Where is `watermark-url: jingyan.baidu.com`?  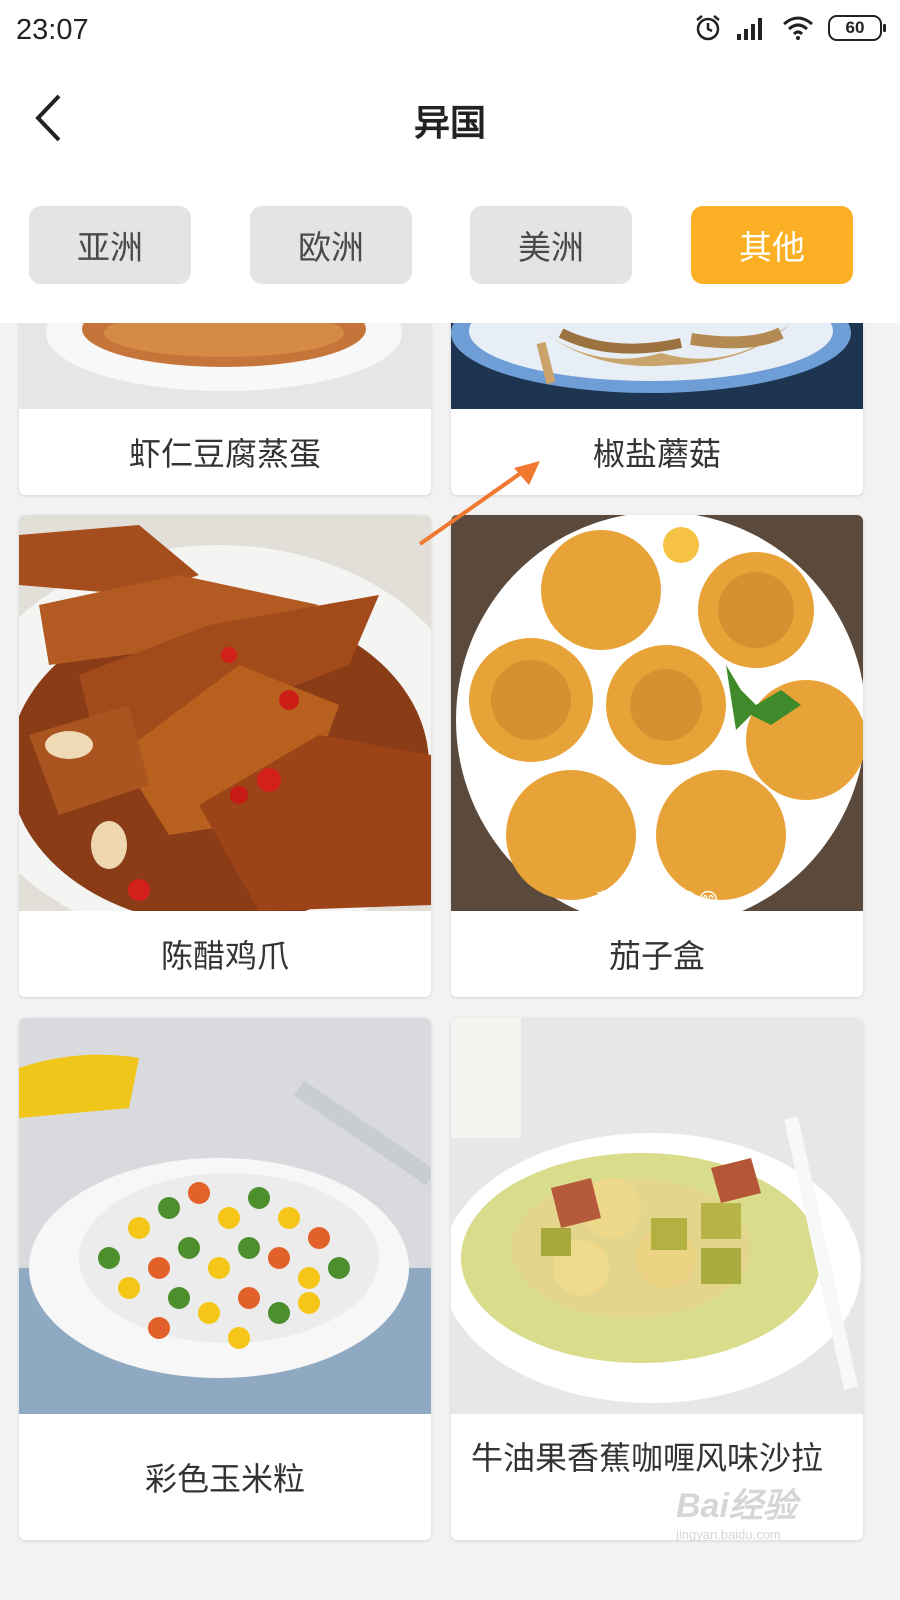
watermark-url: jingyan.baidu.com is located at coordinates (728, 1534).